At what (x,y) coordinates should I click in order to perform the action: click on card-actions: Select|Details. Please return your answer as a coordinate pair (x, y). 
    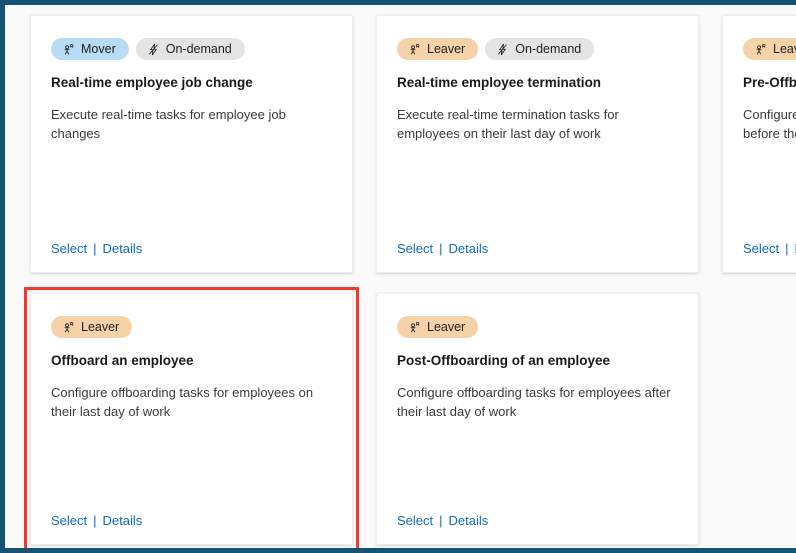
    Looking at the image, I should click on (769, 248).